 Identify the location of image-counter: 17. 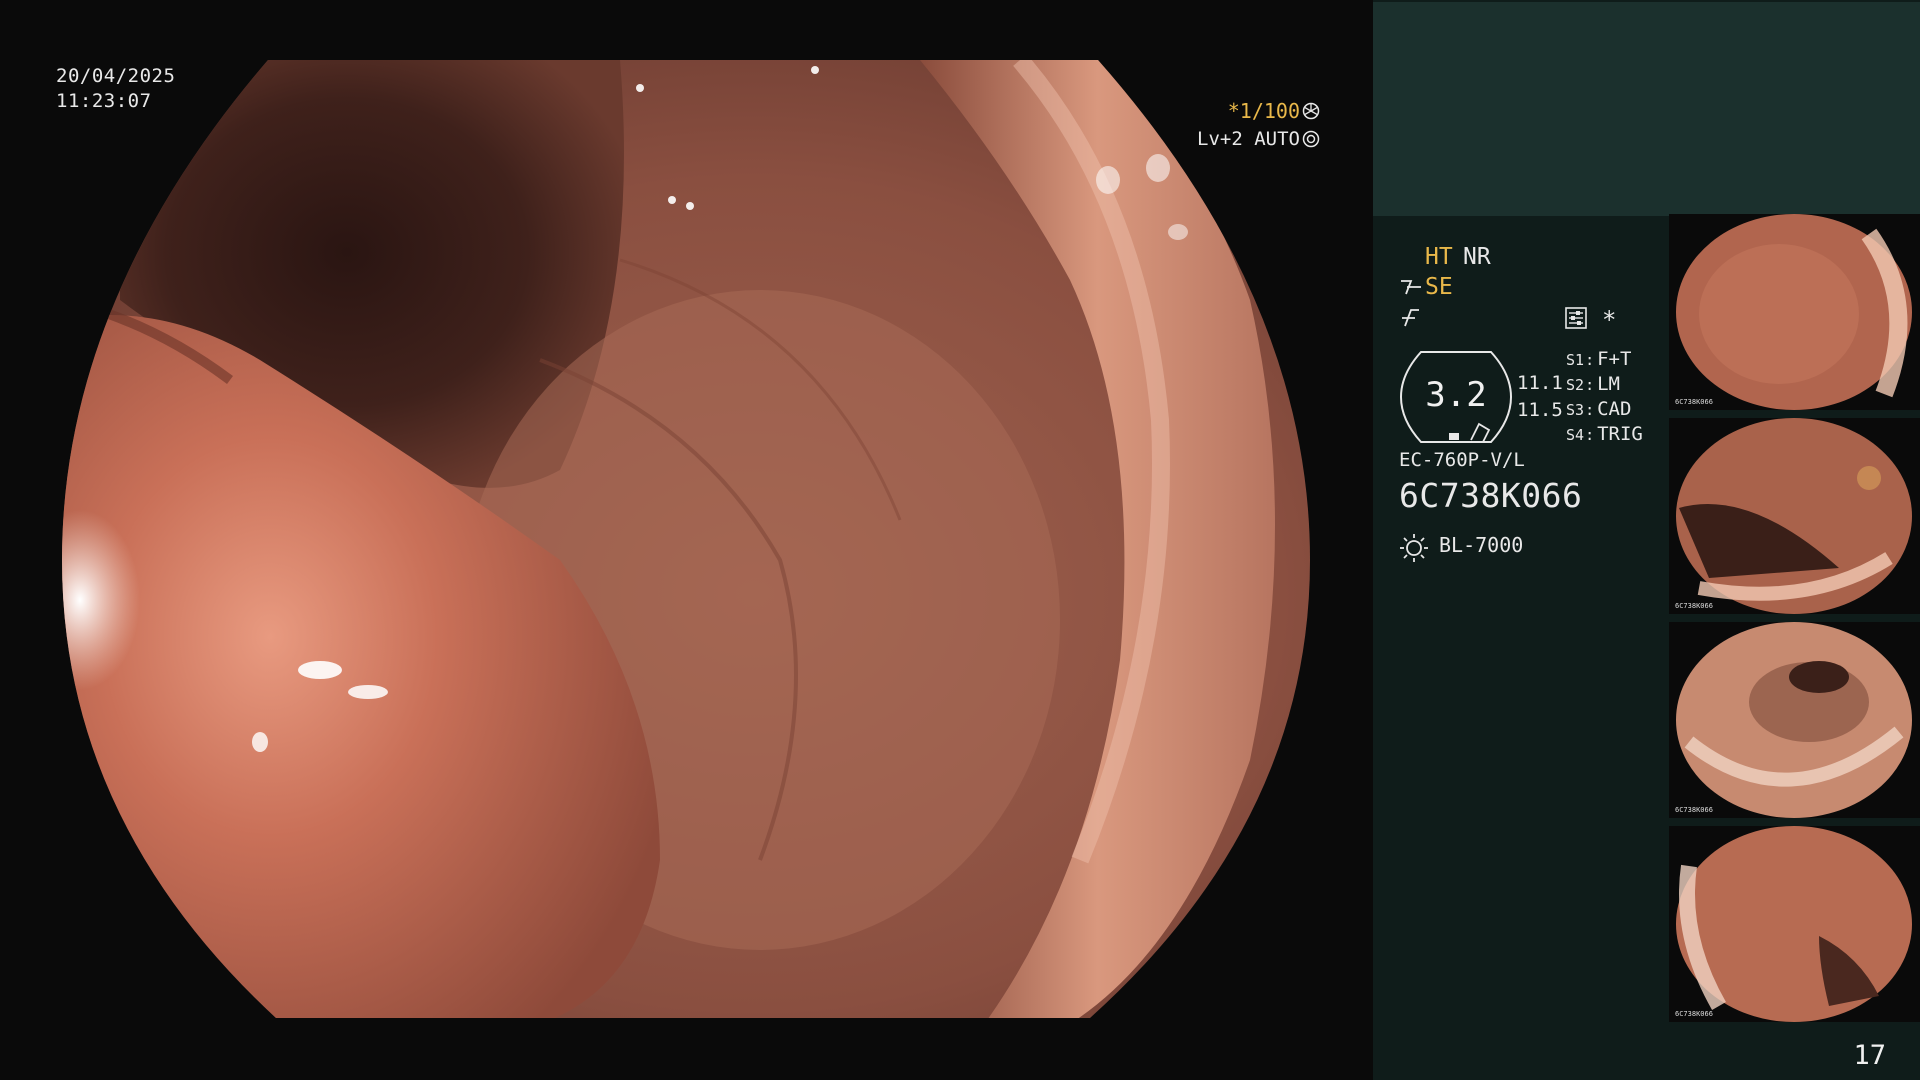
(1869, 1055).